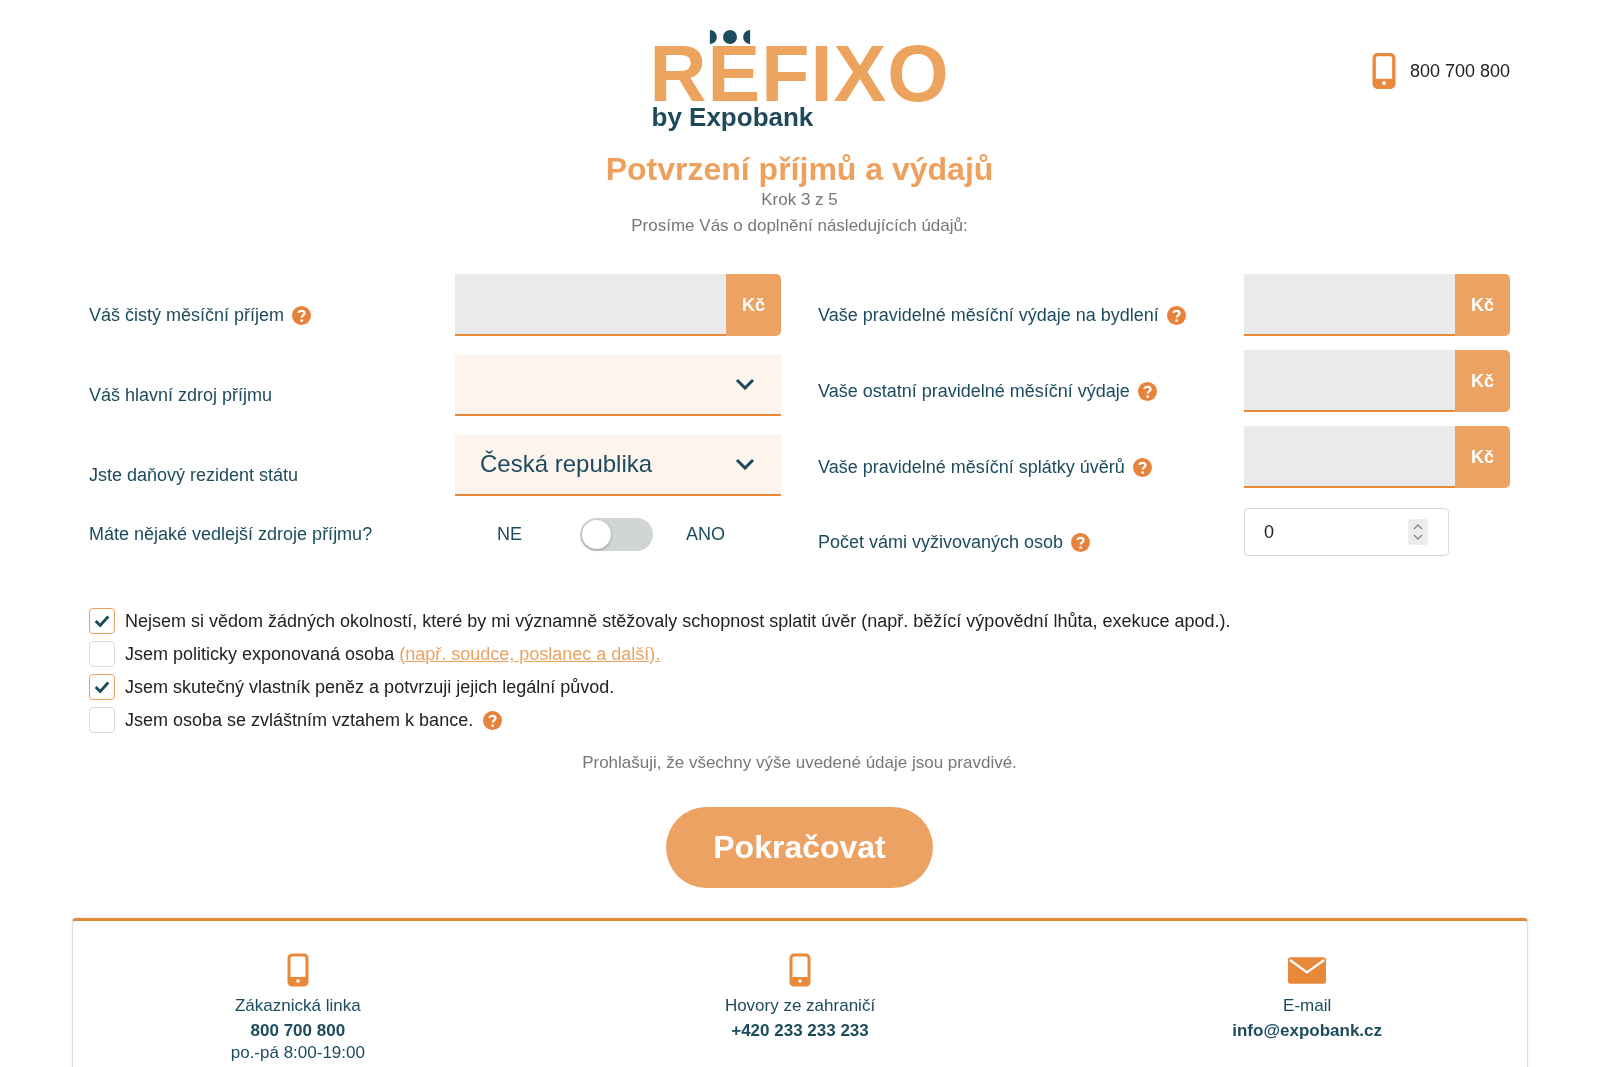 The image size is (1600, 1067). Describe the element at coordinates (799, 226) in the screenshot. I see `intro-text: Prosíme Vás o doplnění následujících údajů:` at that location.